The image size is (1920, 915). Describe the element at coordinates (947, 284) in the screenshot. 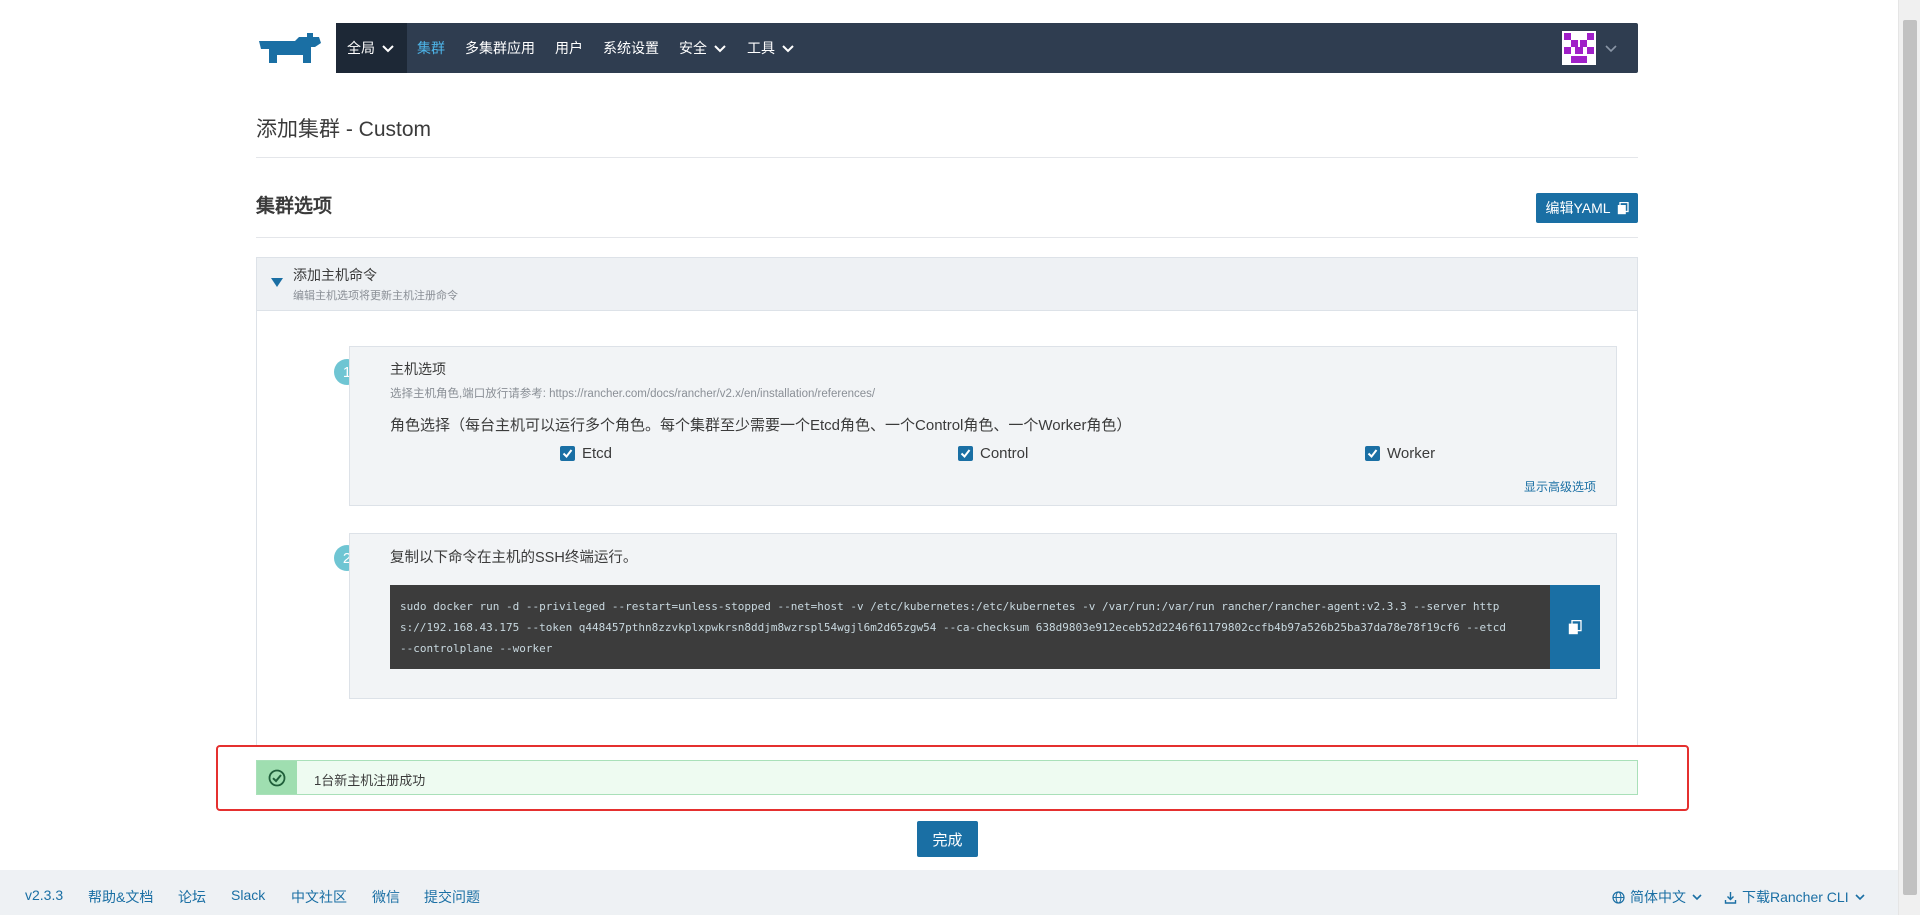

I see `accordion-header: 添加主机命令 编辑主机选项将更新主机注册命令` at that location.